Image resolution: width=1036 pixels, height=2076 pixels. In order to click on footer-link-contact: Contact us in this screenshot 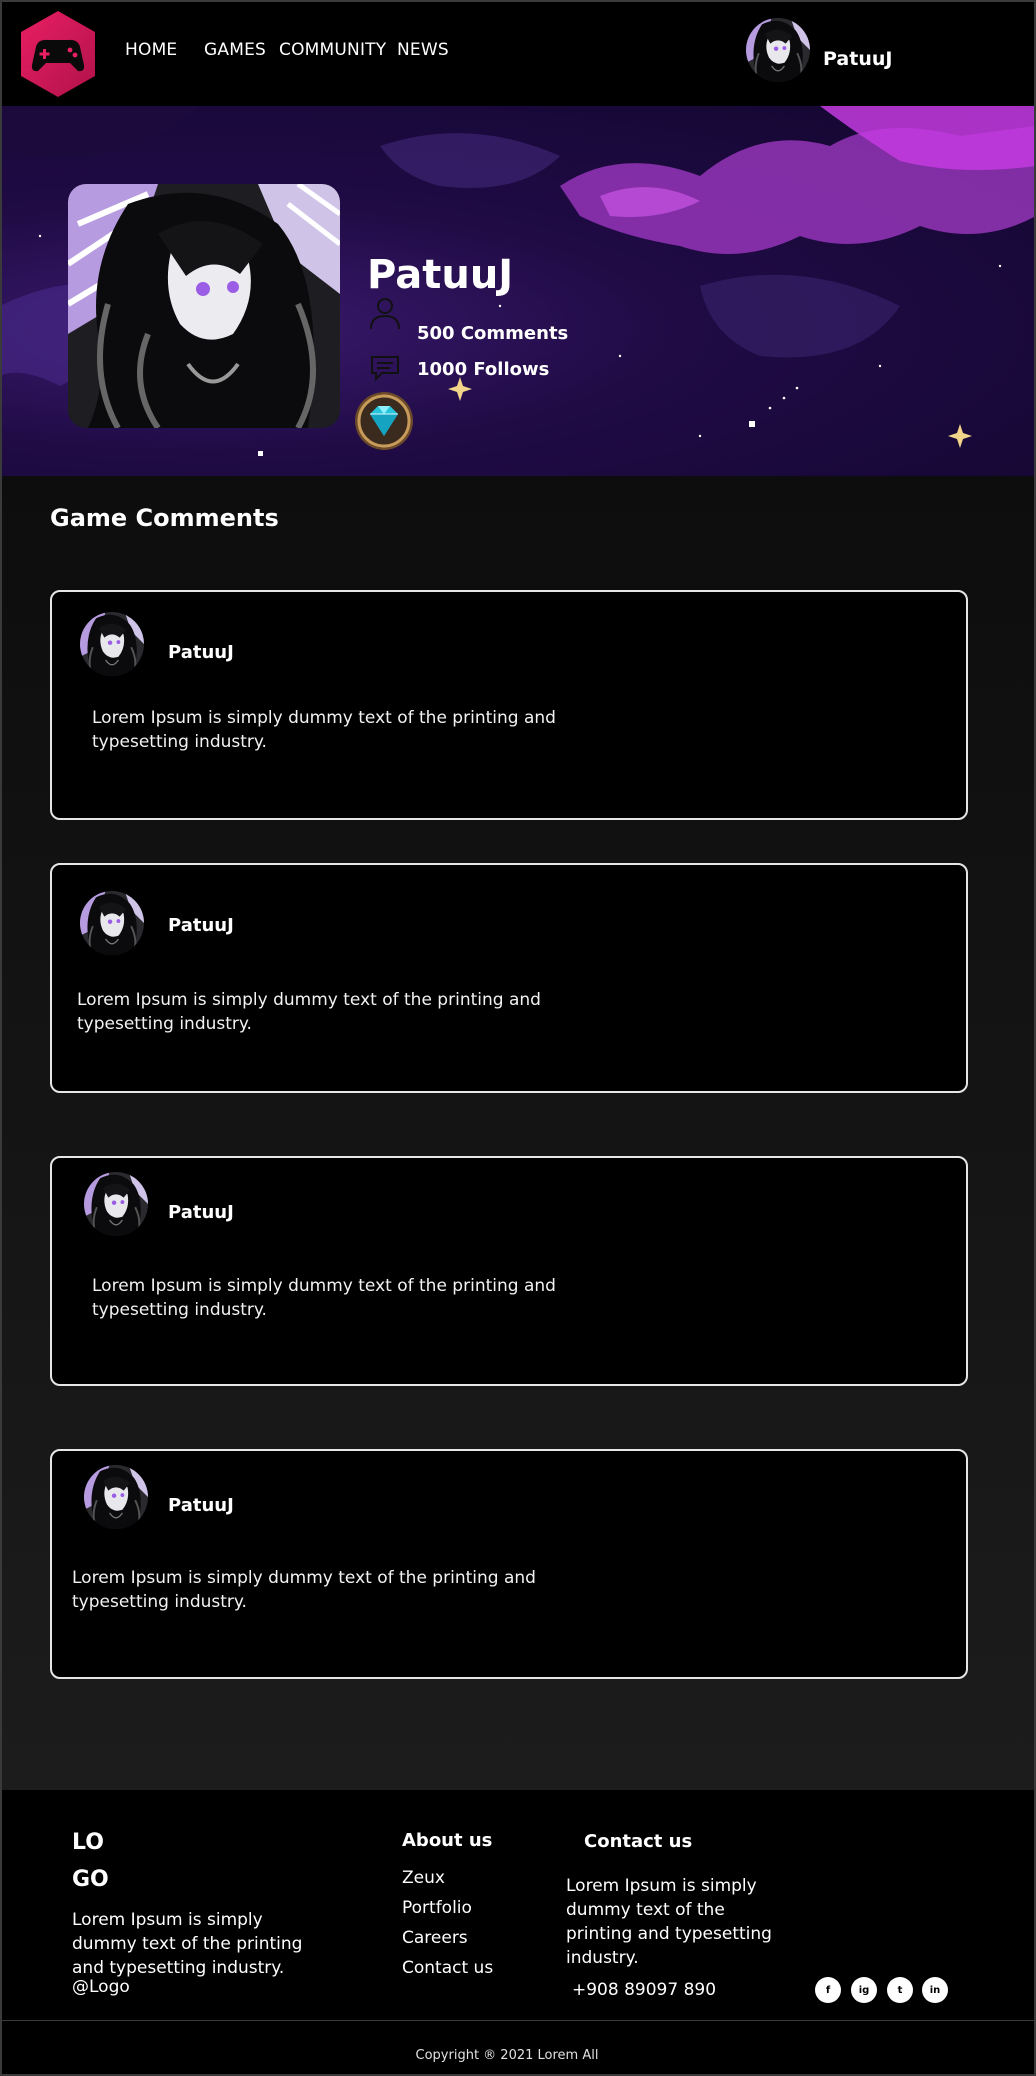, I will do `click(447, 1968)`.